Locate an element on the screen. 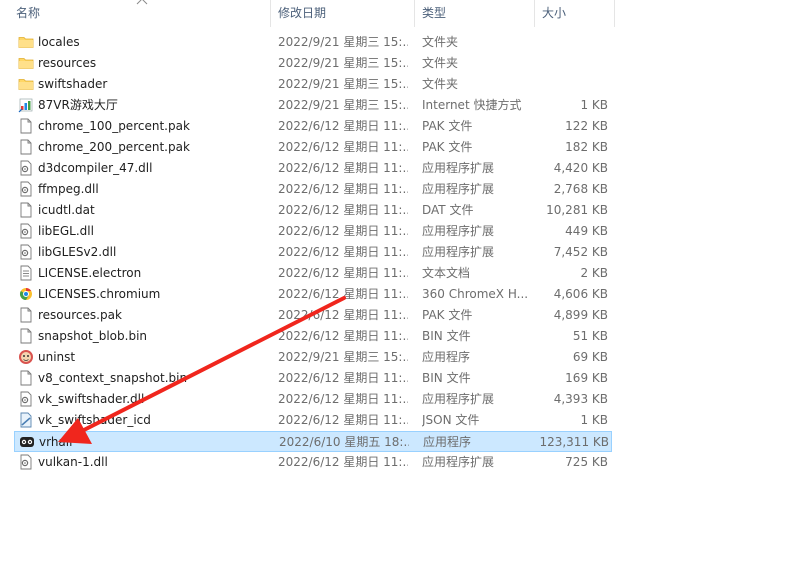 Image resolution: width=810 pixels, height=569 pixels. vr-app-icon is located at coordinates (27, 442).